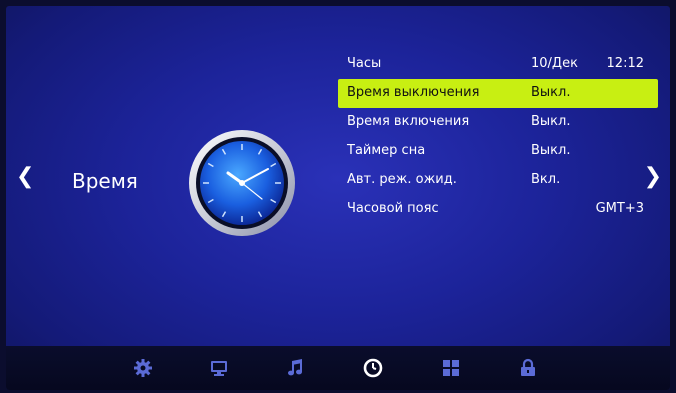 The image size is (676, 393). Describe the element at coordinates (296, 368) in the screenshot. I see `music-note-icon` at that location.